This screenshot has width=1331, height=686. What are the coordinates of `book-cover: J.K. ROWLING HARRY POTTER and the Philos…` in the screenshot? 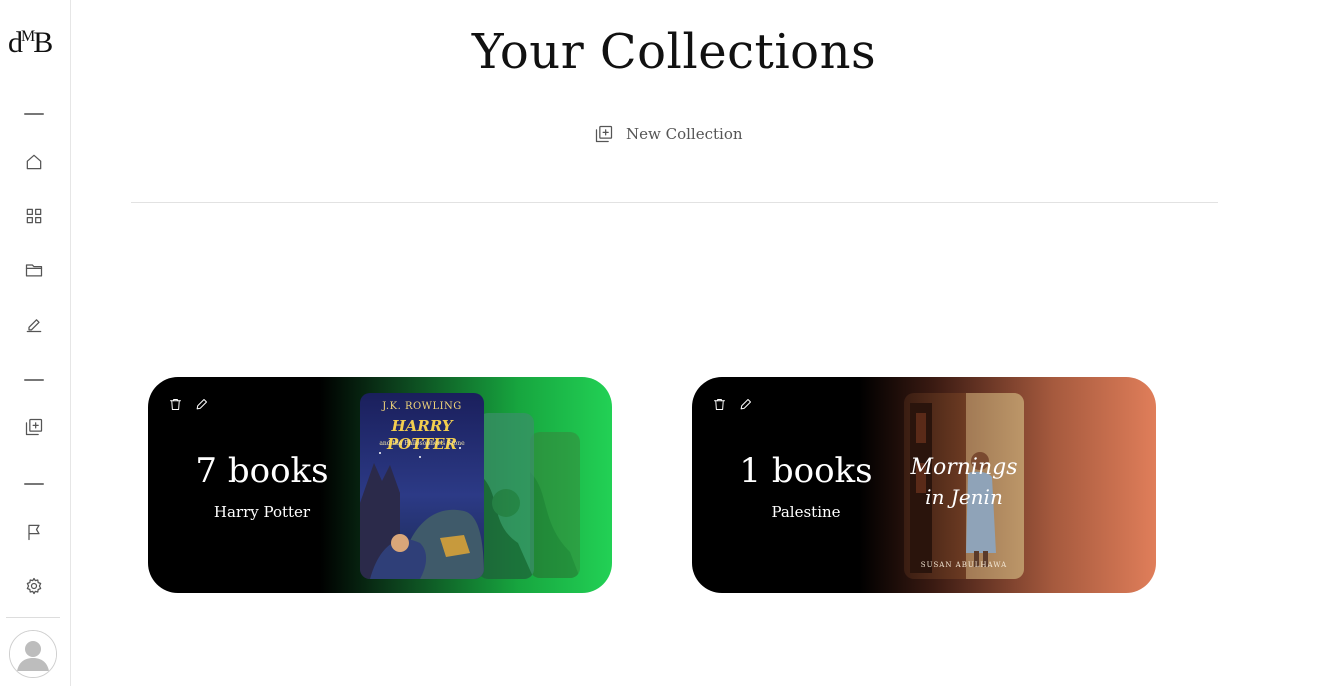 It's located at (422, 486).